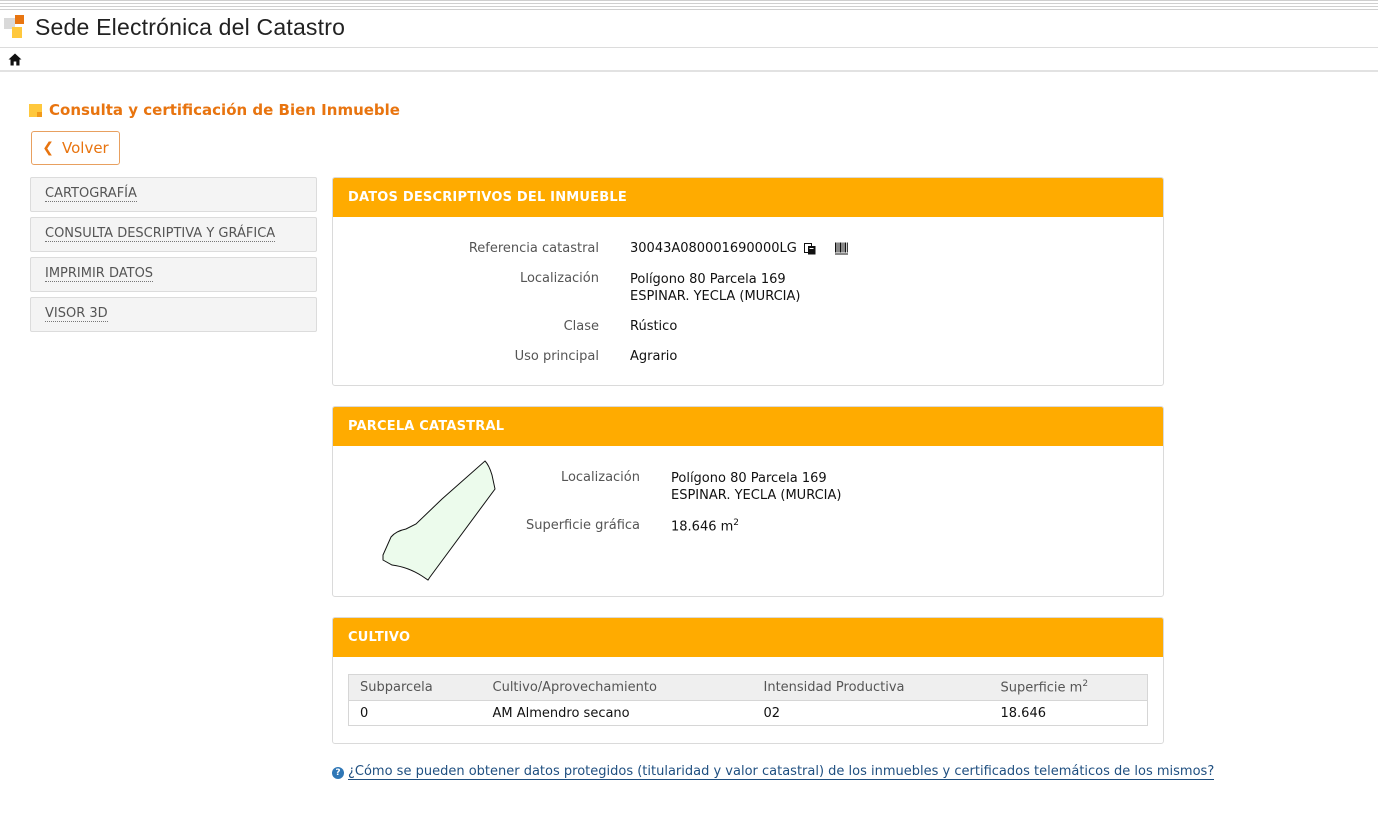 The image size is (1378, 835). Describe the element at coordinates (438, 521) in the screenshot. I see `parcel-shape-map` at that location.